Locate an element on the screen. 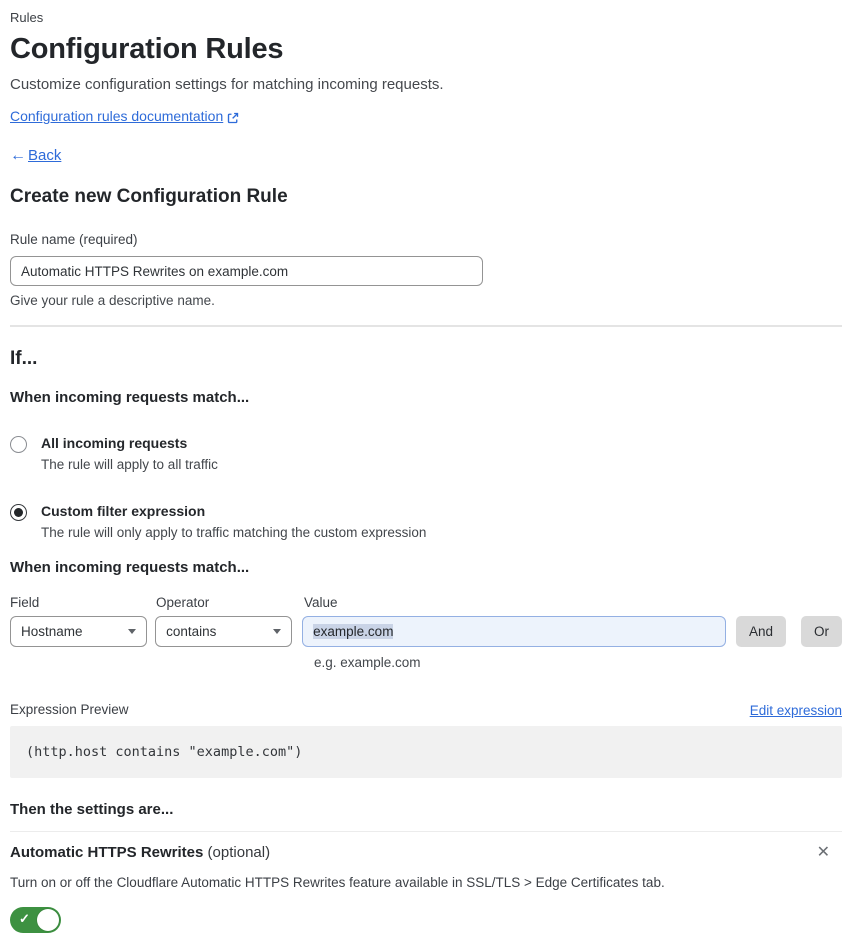 The width and height of the screenshot is (852, 938). automatic-https-rewrites-toggle: ✓ is located at coordinates (35, 920).